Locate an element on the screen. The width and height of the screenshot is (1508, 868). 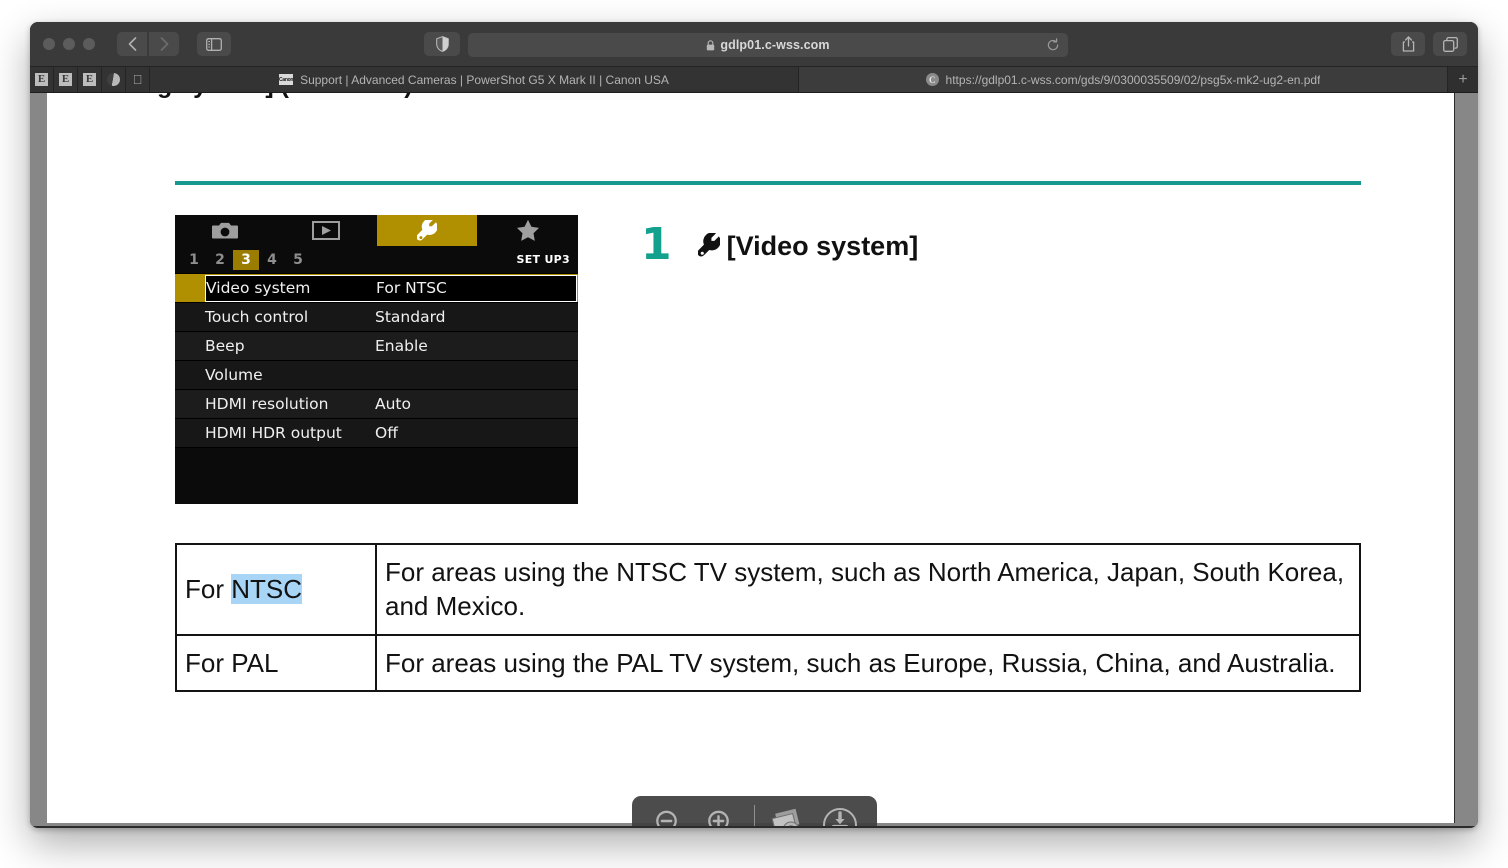
page-number-2: 2 is located at coordinates (220, 259).